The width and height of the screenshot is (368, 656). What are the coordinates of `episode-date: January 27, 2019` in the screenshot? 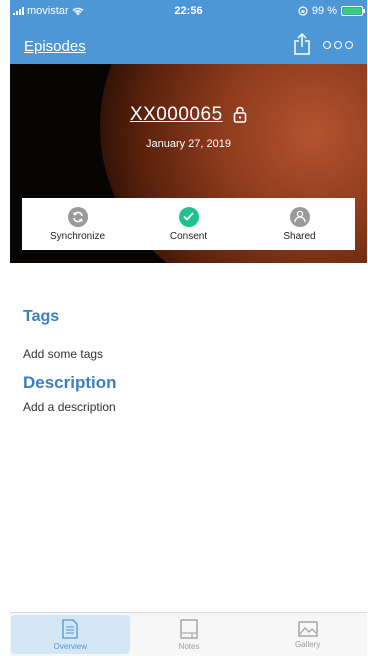 It's located at (188, 144).